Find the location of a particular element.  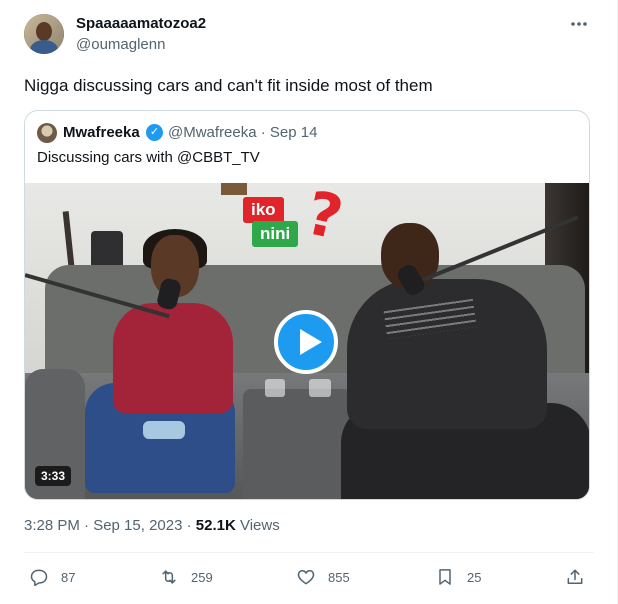

sofa-console is located at coordinates (297, 444).